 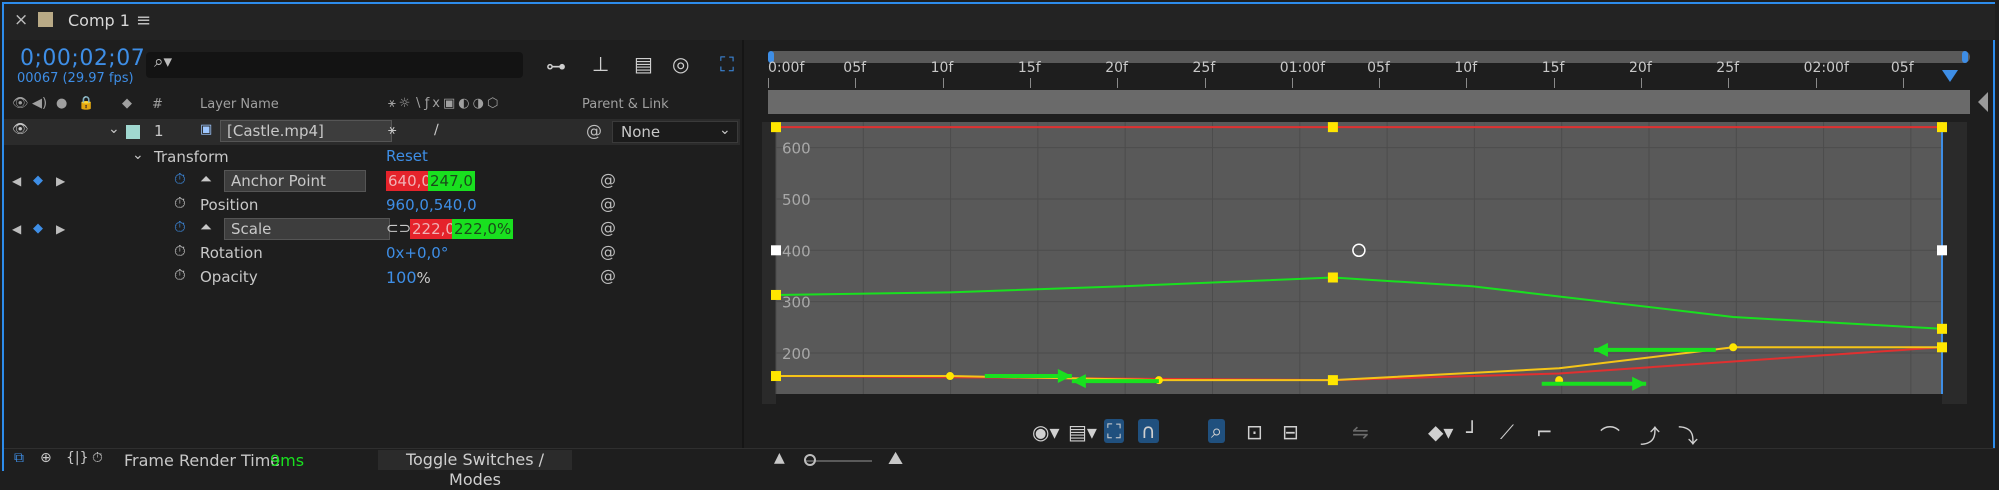 I want to click on solo-header-icon: ●, so click(x=61, y=103).